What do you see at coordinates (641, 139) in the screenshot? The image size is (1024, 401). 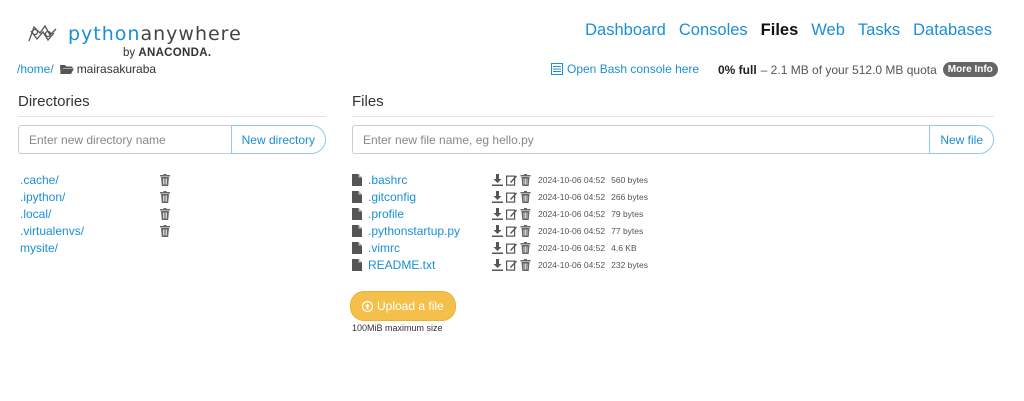 I see `new-file-input: Enter new file name, eg hello.py` at bounding box center [641, 139].